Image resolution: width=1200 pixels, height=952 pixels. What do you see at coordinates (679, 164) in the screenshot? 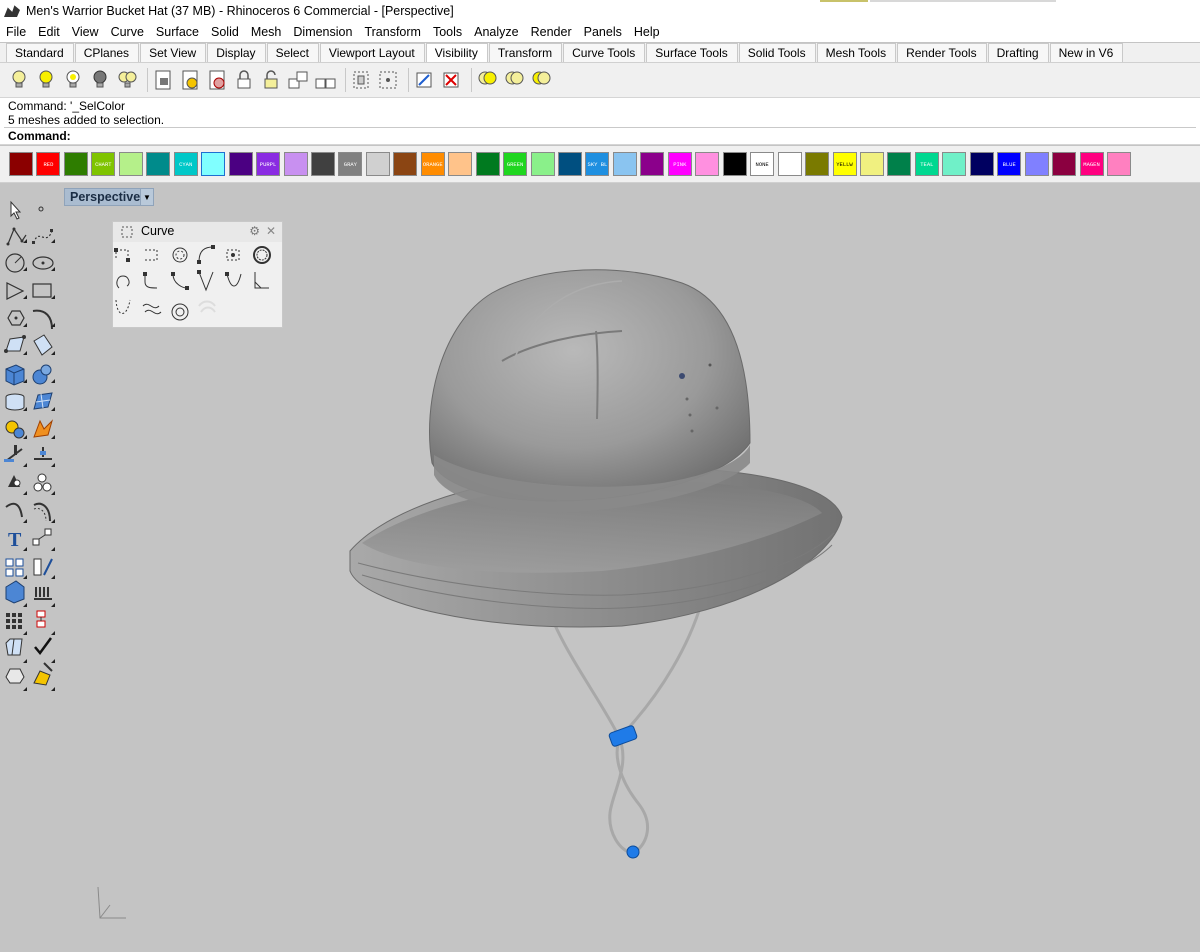
I see `color-swatch: PINK` at bounding box center [679, 164].